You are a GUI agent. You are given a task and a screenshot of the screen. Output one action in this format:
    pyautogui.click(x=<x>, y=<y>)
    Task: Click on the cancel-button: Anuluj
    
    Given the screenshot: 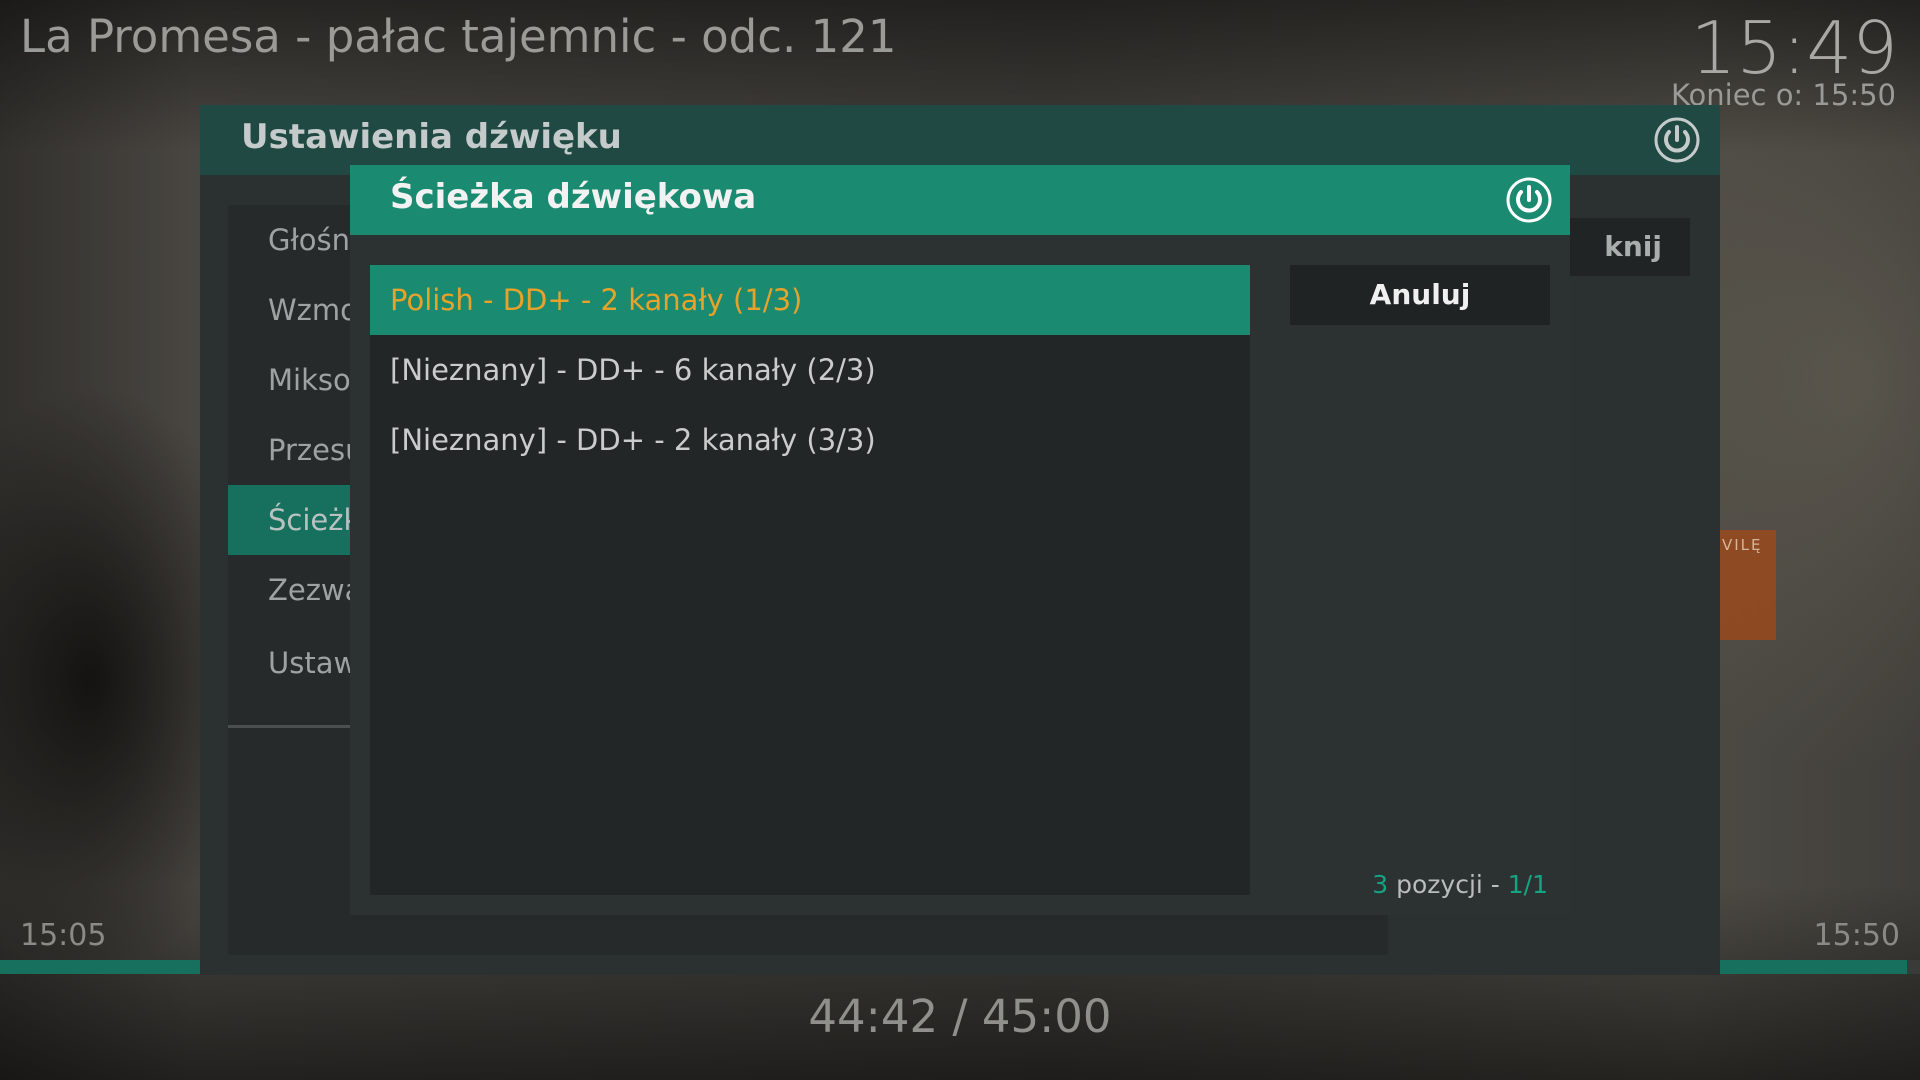 What is the action you would take?
    pyautogui.click(x=1420, y=295)
    